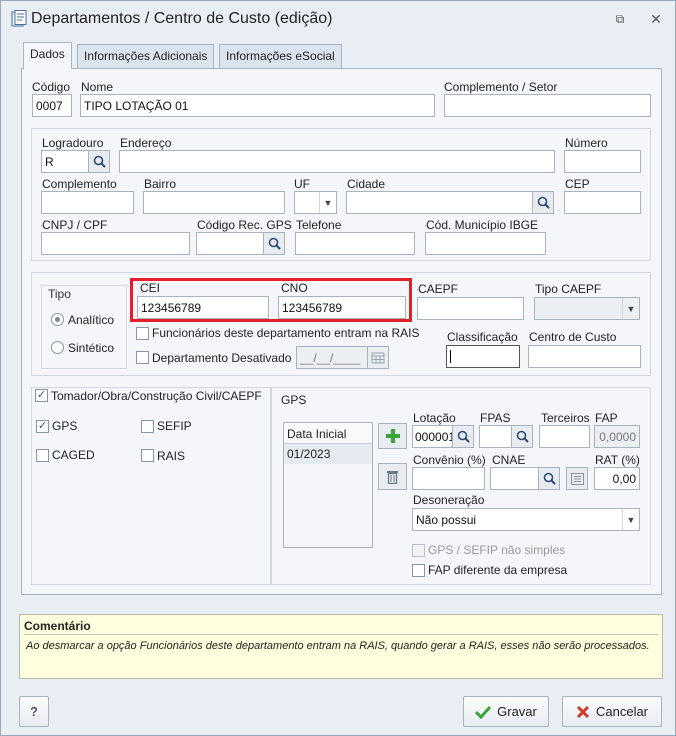 The width and height of the screenshot is (676, 736). I want to click on trash-icon, so click(392, 477).